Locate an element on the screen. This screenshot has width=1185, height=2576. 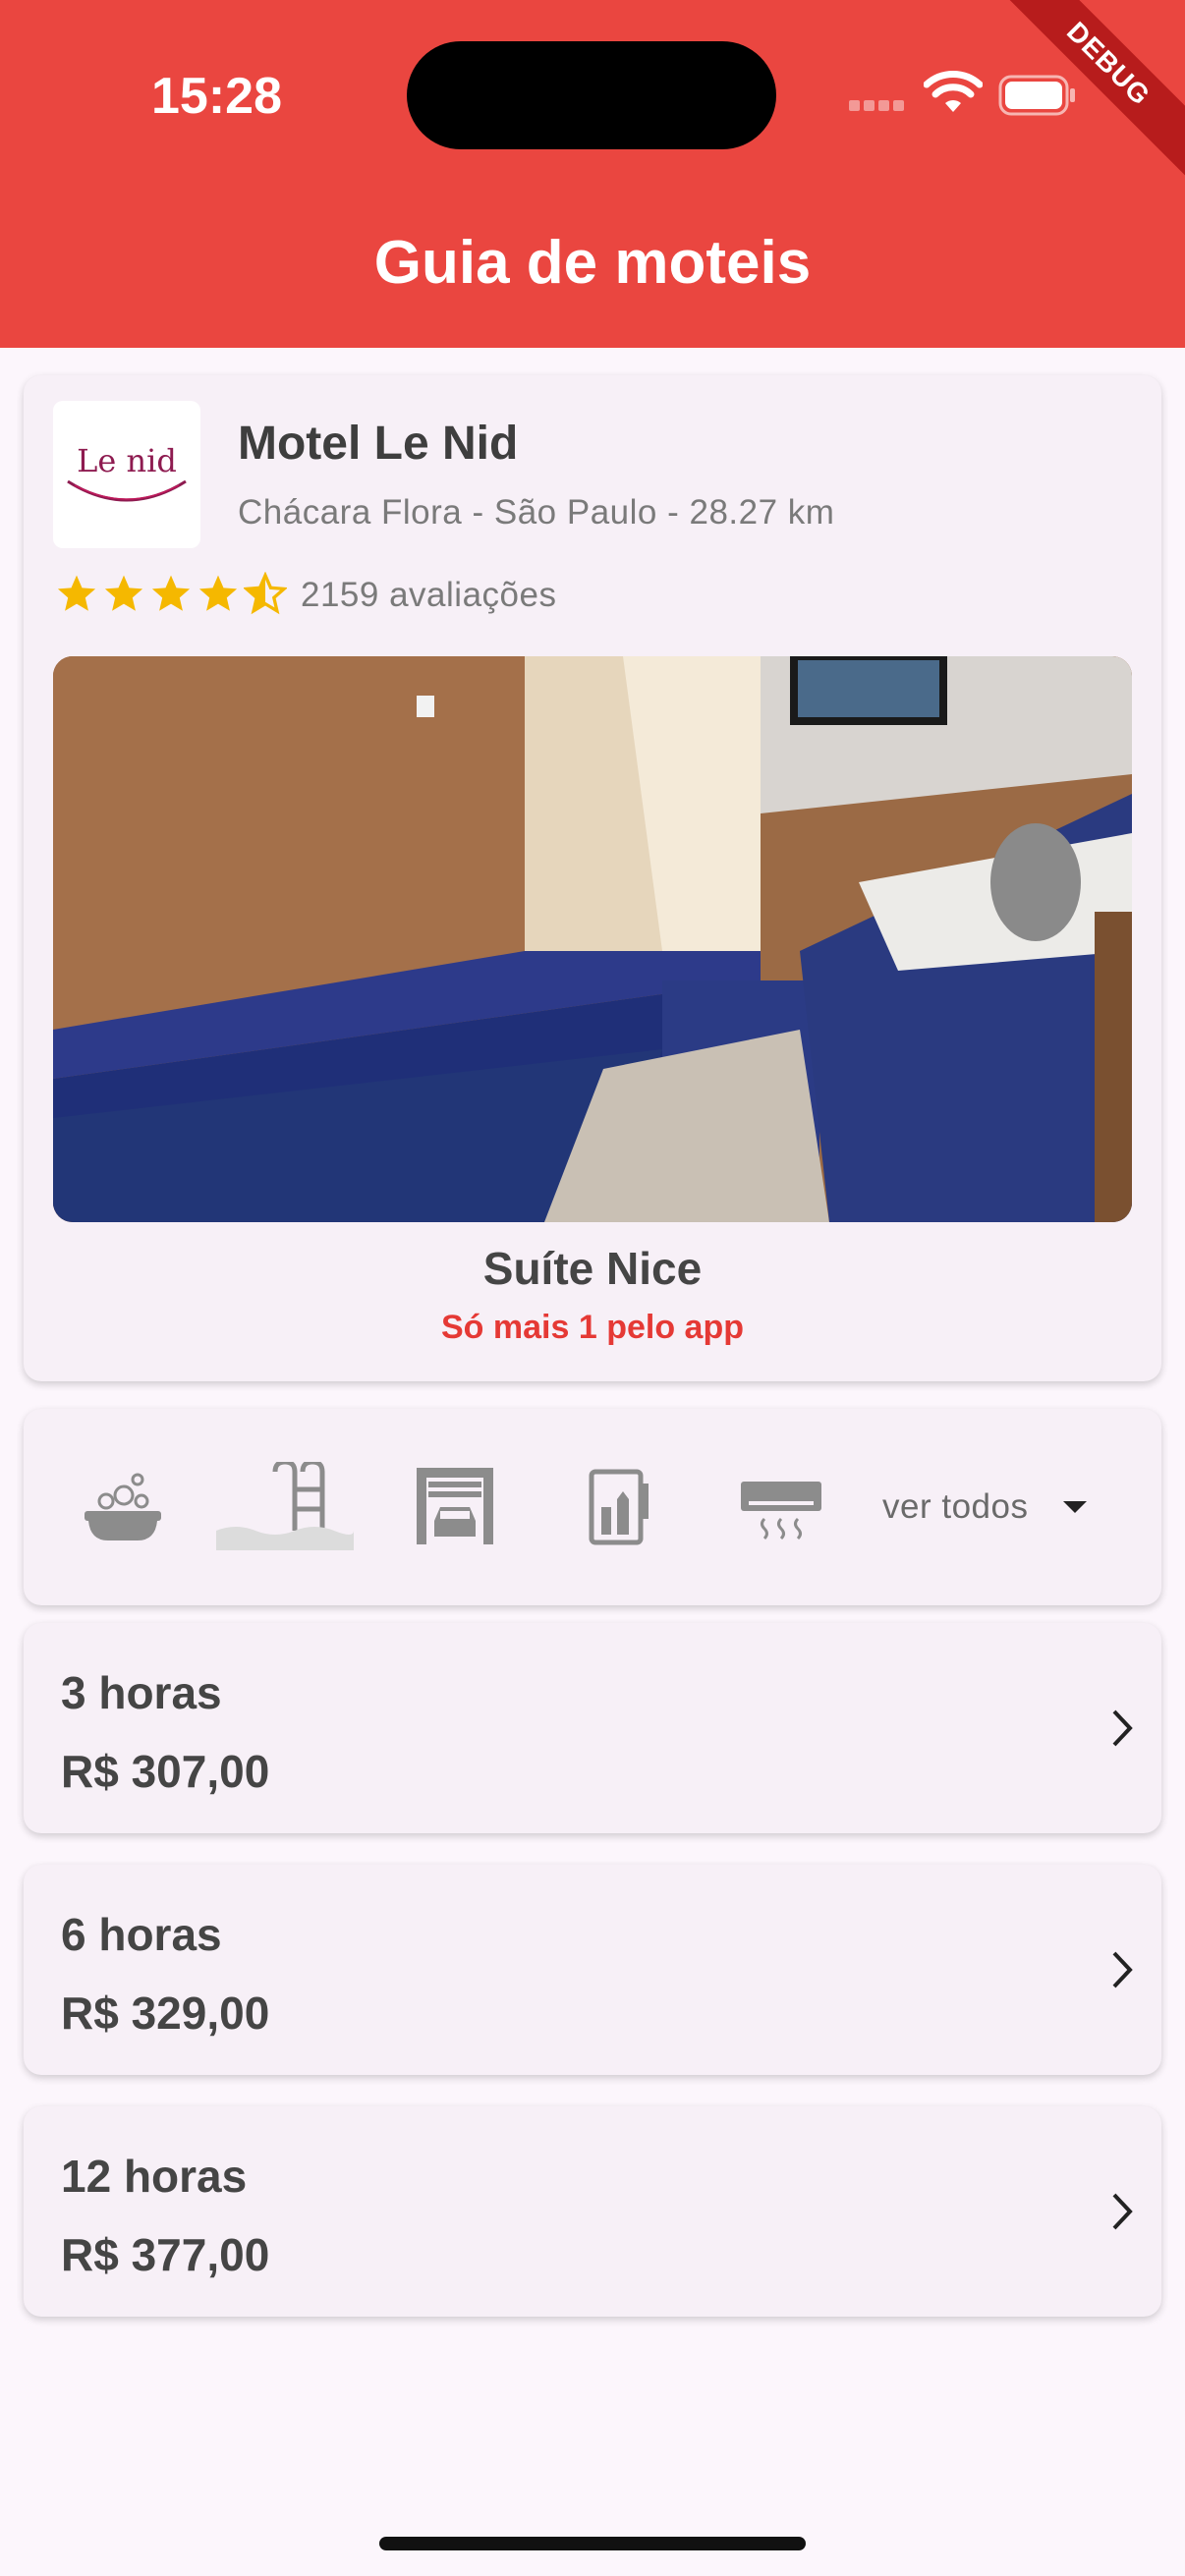
price-value: R$ 377,00 is located at coordinates (166, 2254).